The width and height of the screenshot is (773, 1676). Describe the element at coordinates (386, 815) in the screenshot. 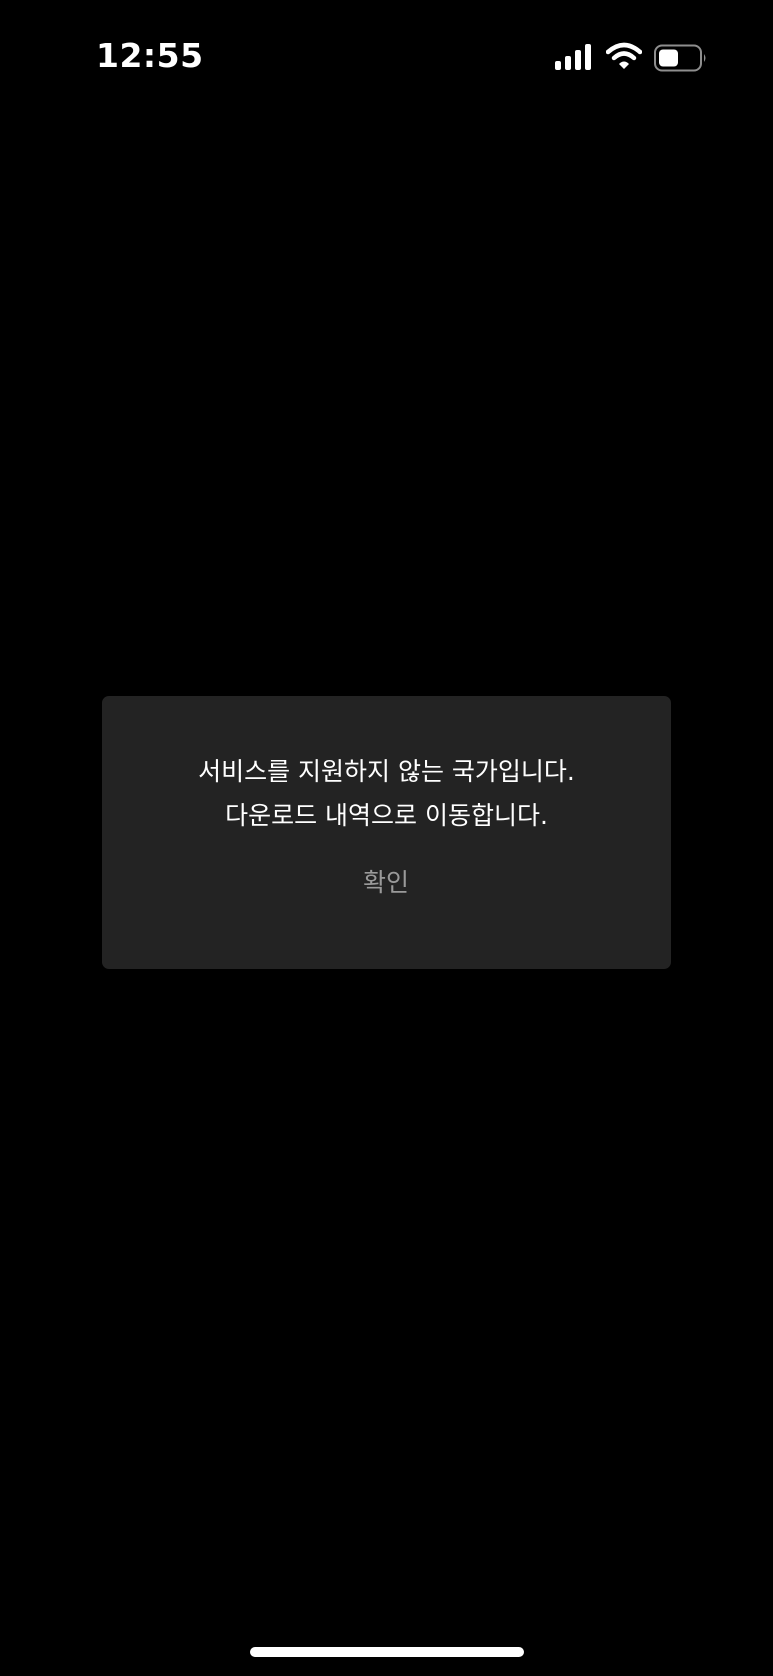

I see `dialog-message-line-2: 다운로드 내역으로 이동합니다.` at that location.